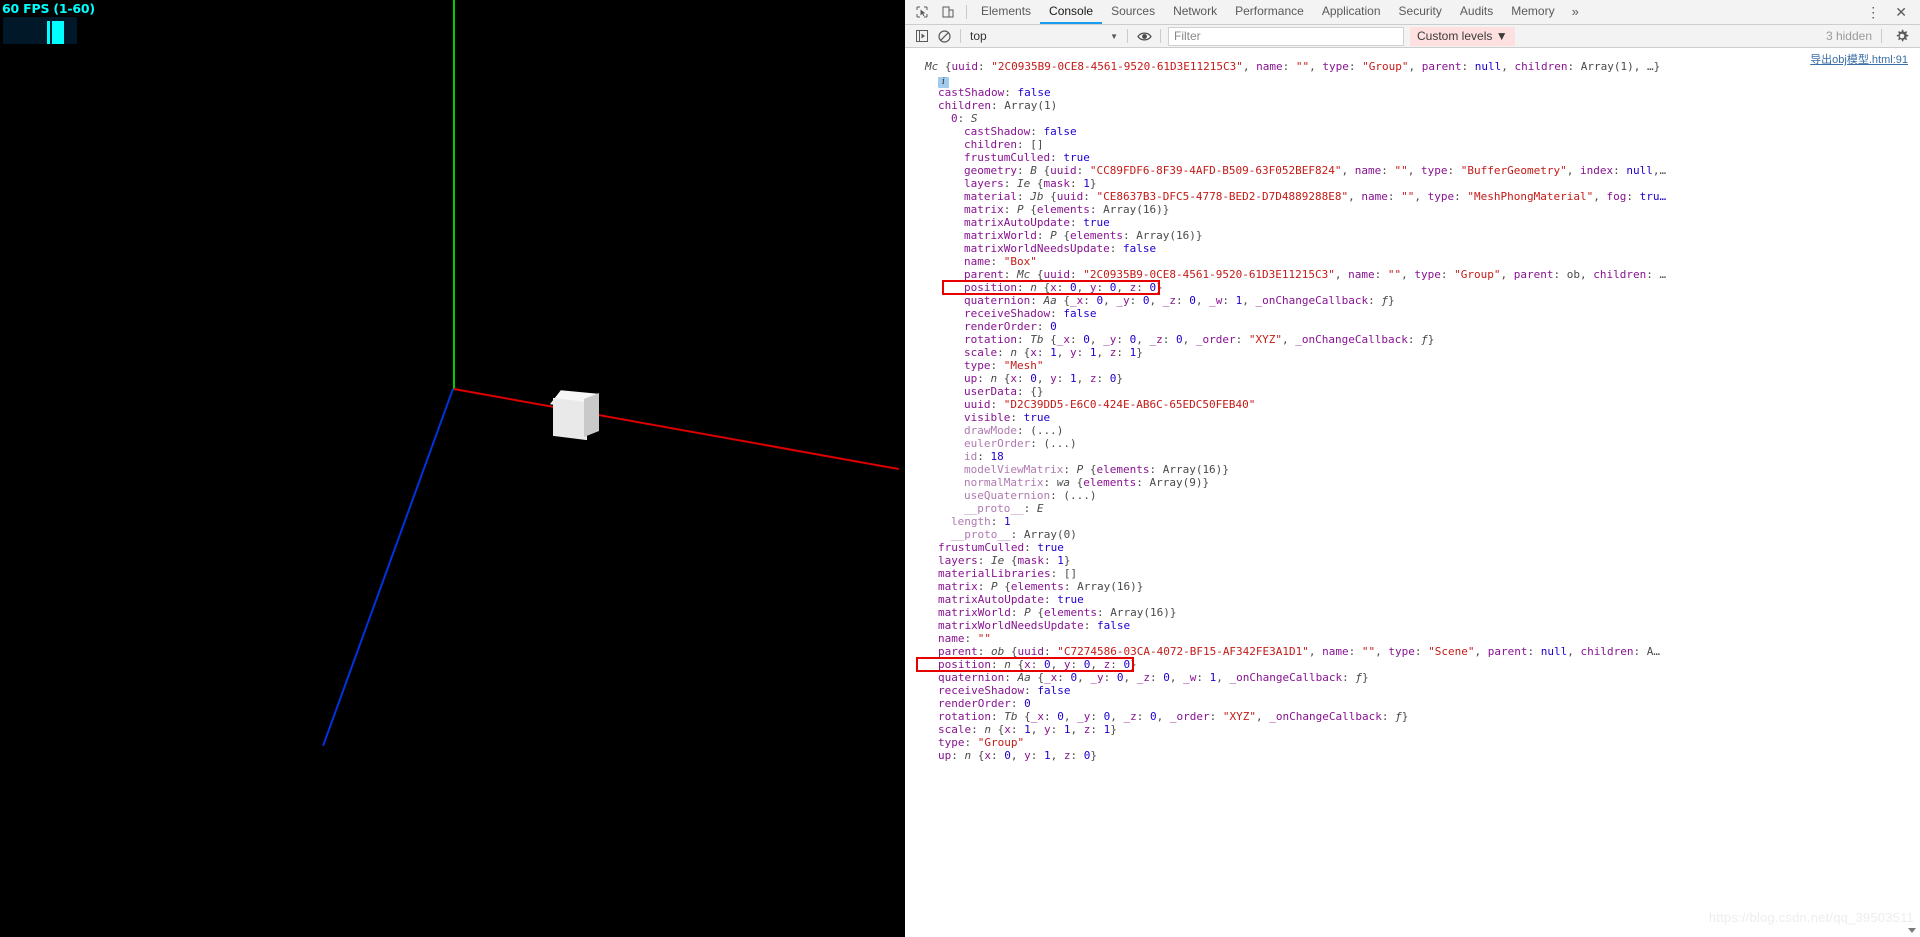 The height and width of the screenshot is (937, 1920). I want to click on console-settings-gear-icon, so click(1902, 36).